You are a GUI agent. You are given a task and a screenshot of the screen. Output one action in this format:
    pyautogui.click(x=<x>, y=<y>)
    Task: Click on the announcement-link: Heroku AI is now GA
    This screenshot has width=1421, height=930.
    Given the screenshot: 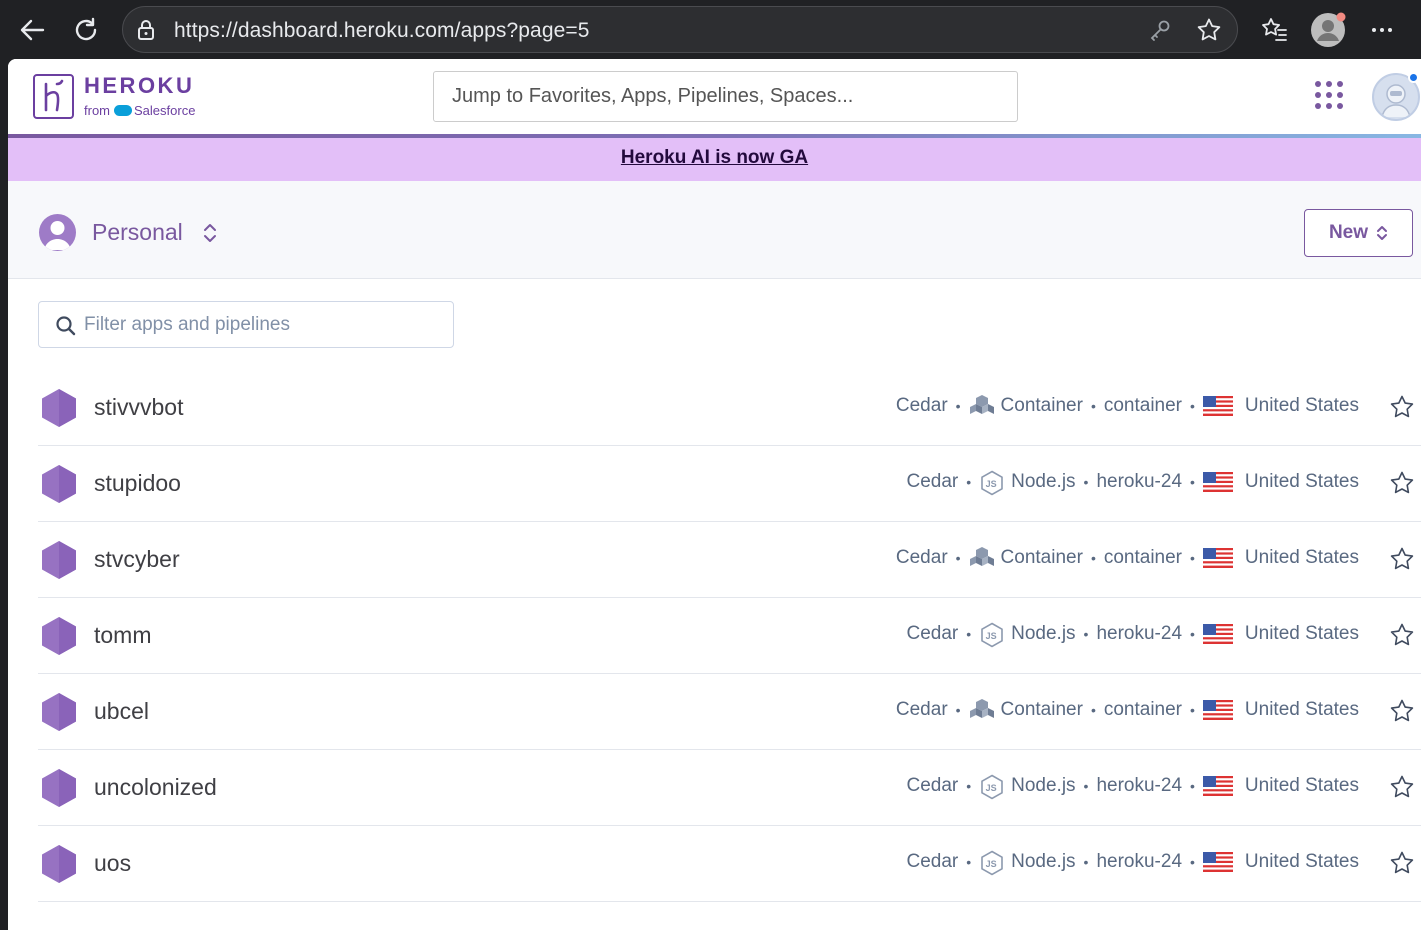 What is the action you would take?
    pyautogui.click(x=714, y=158)
    